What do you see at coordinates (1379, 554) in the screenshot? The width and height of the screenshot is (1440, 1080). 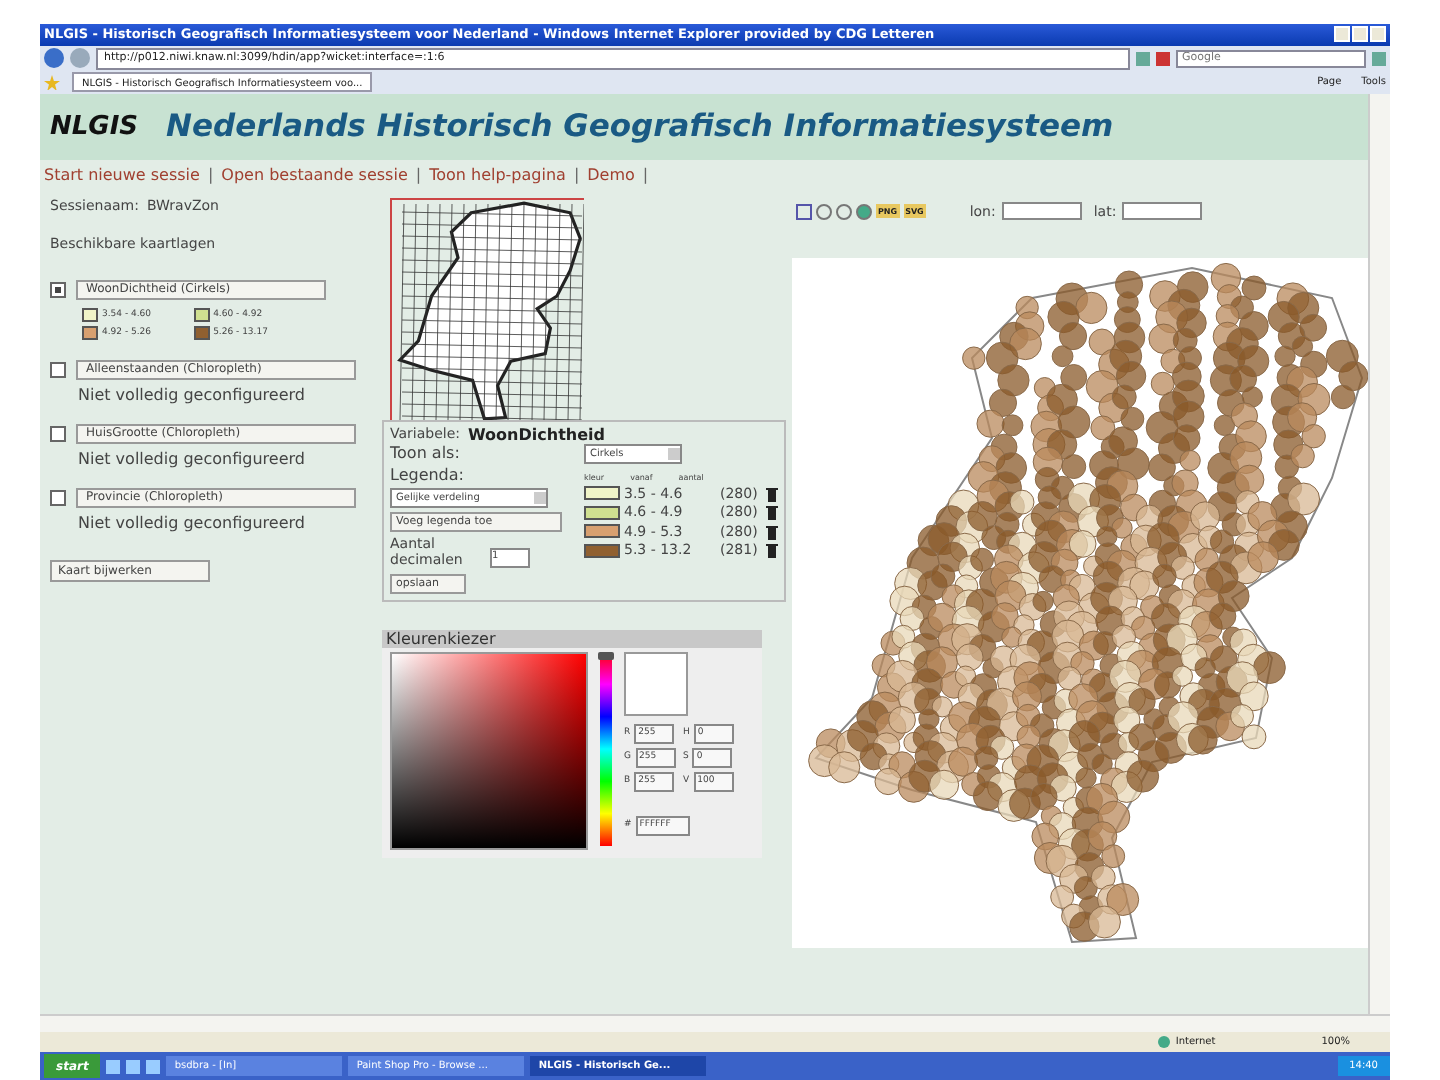 I see `vertical-scrollbar` at bounding box center [1379, 554].